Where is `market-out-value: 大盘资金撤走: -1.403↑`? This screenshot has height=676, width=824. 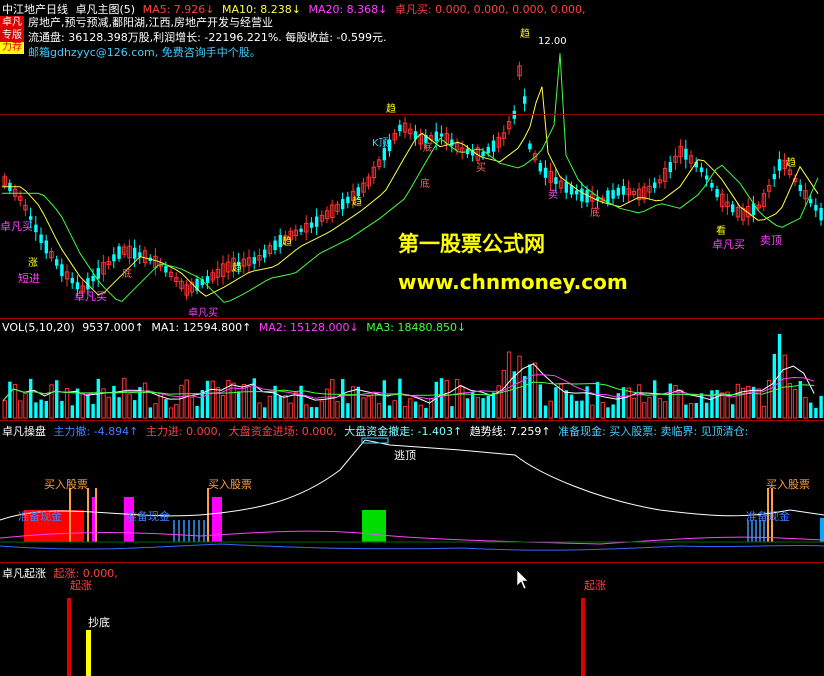 market-out-value: 大盘资金撤走: -1.403↑ is located at coordinates (403, 431).